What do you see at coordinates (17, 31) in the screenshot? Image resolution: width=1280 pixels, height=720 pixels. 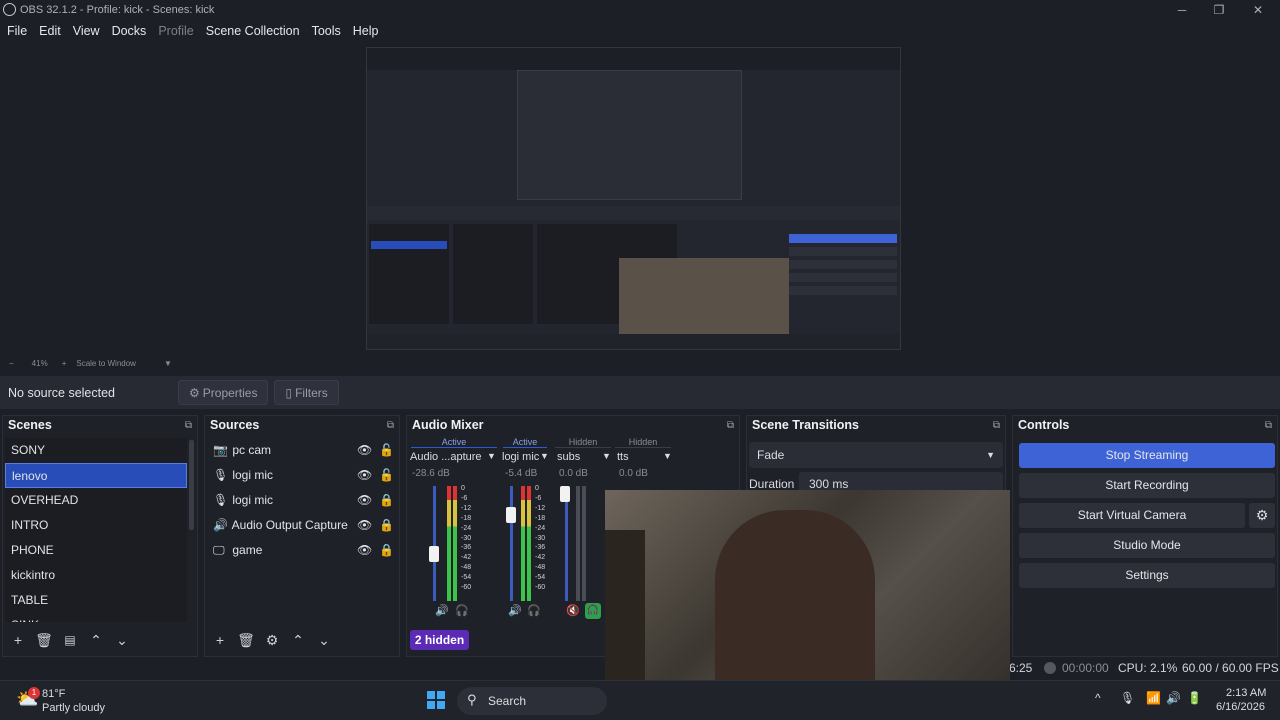 I see `menu-file: File` at bounding box center [17, 31].